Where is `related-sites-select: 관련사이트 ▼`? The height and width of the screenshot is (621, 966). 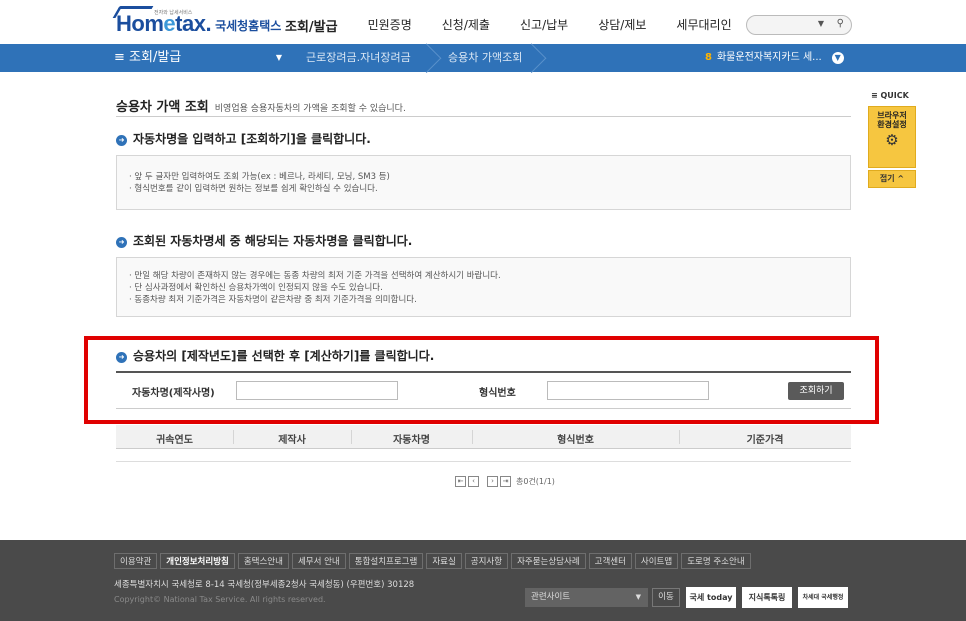 related-sites-select: 관련사이트 ▼ is located at coordinates (586, 597).